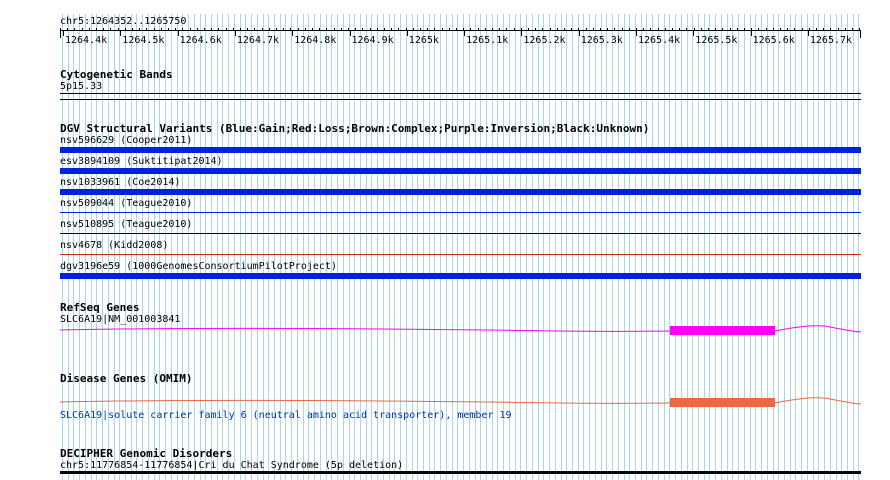 This screenshot has height=480, width=890. I want to click on omim-gene-model, so click(460, 402).